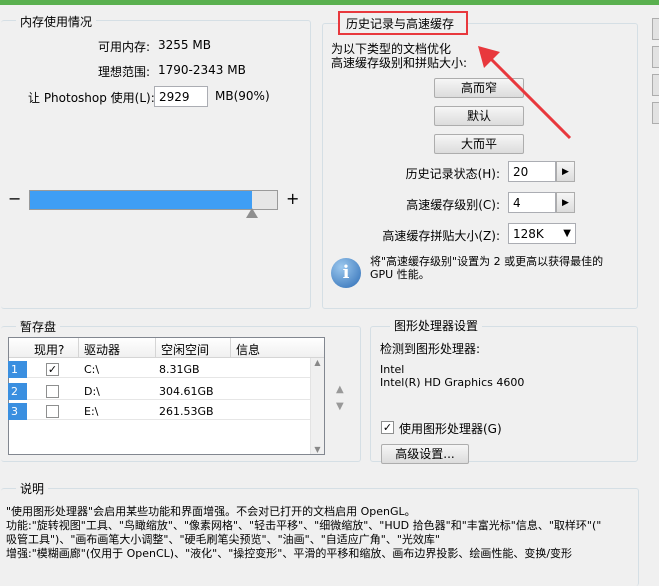  Describe the element at coordinates (184, 45) in the screenshot. I see `available-memory-value: 3255 MB` at that location.